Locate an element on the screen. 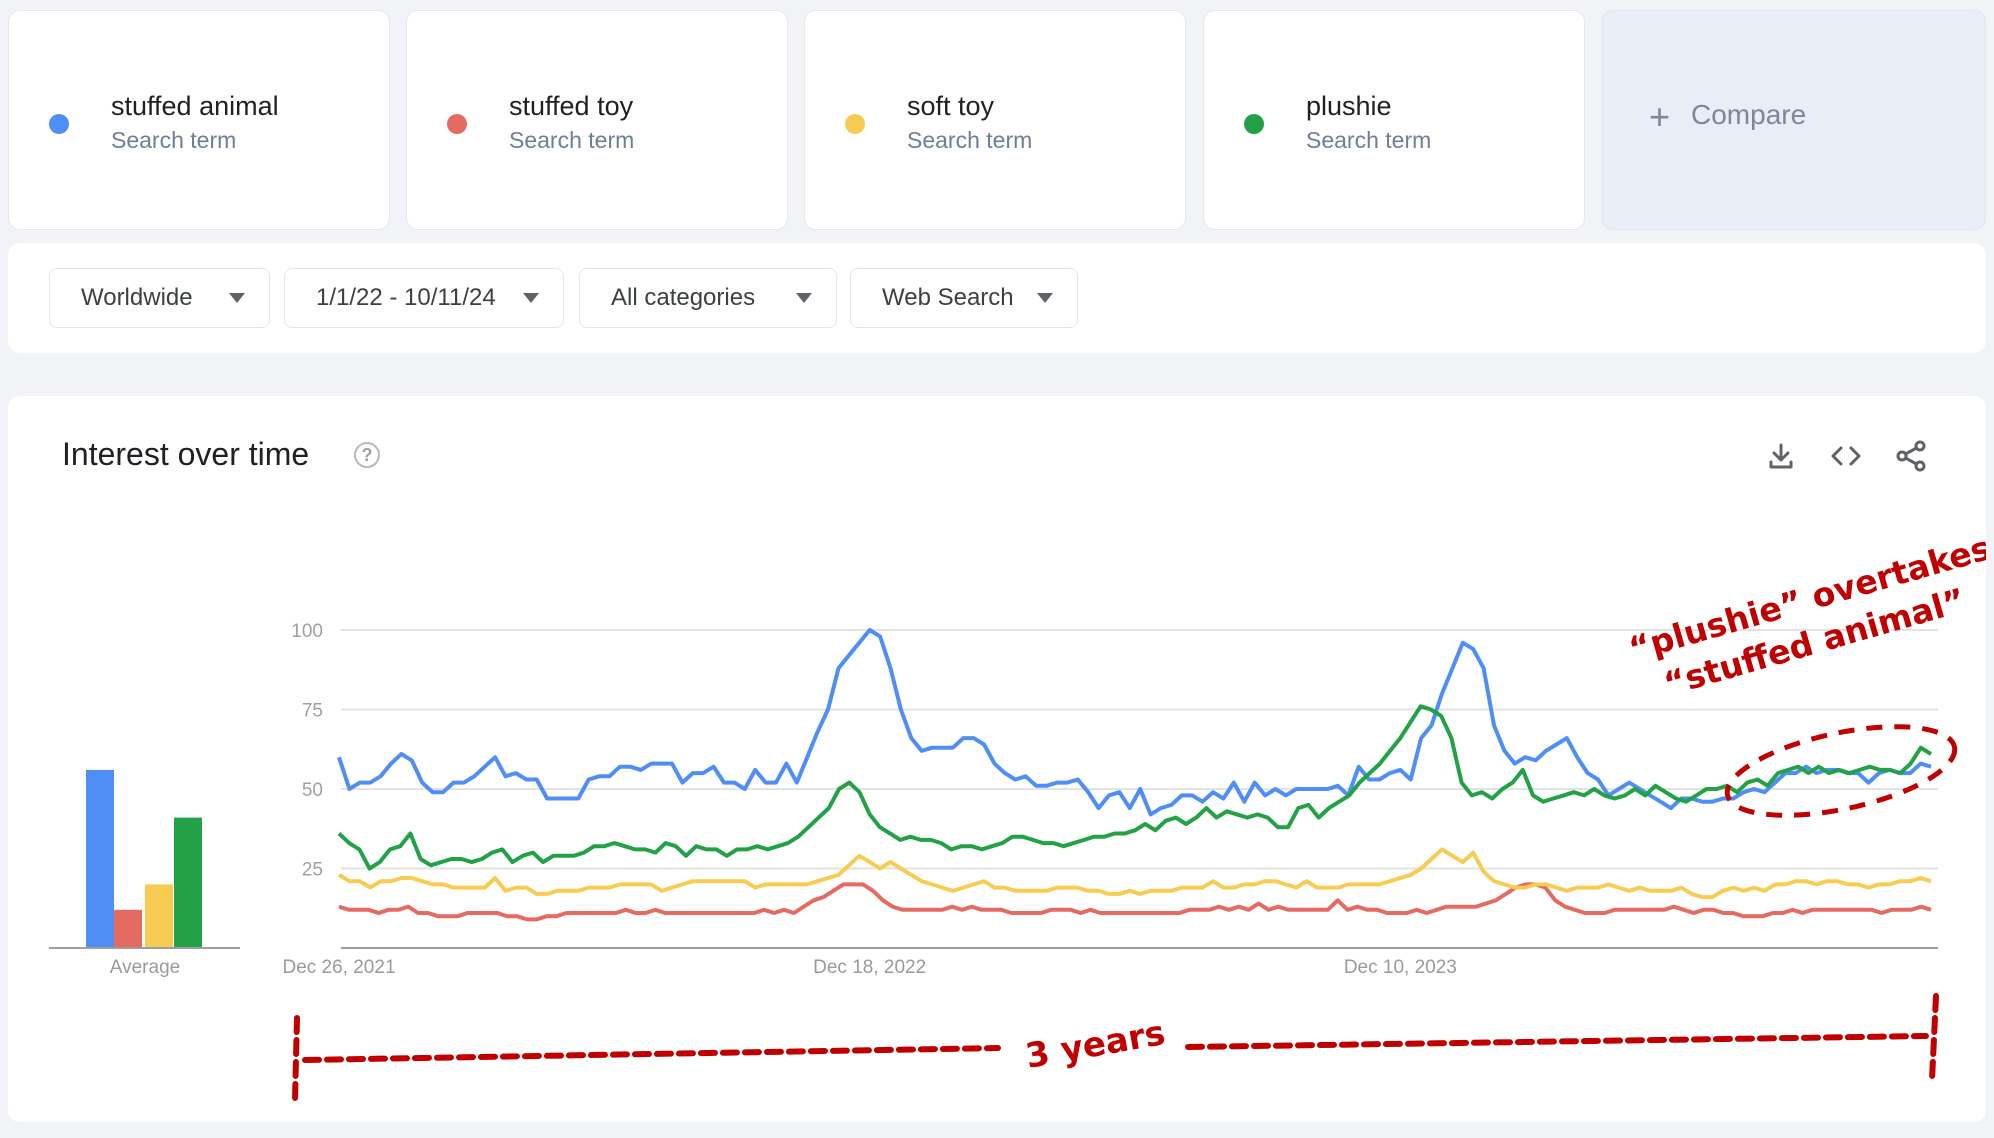 This screenshot has width=1994, height=1138. date-range-dropdown: 1/1/22 - 10/11/24 is located at coordinates (424, 298).